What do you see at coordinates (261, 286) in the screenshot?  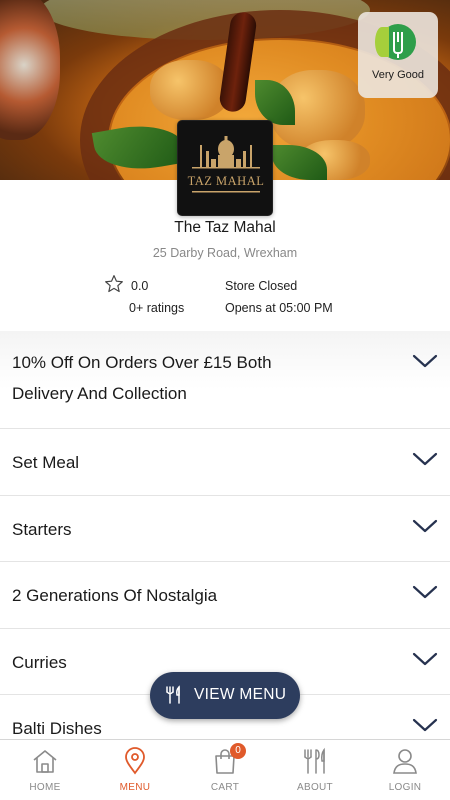 I see `store-status: Store Closed` at bounding box center [261, 286].